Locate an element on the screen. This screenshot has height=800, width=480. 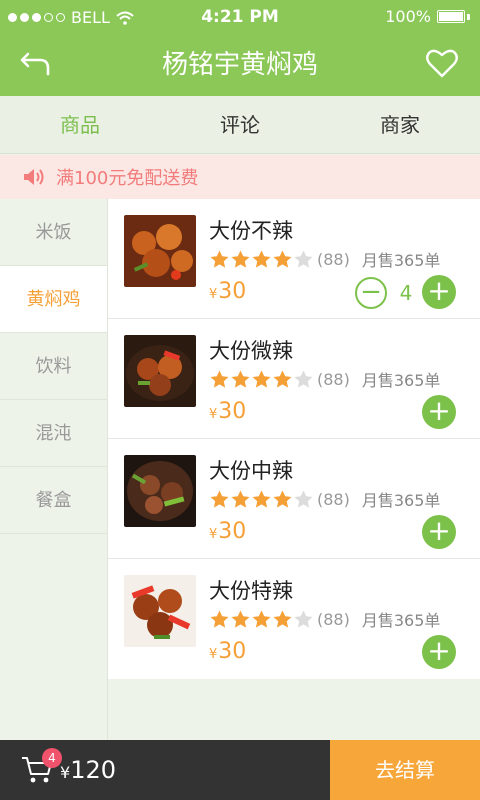
product-name: 大份微辣 is located at coordinates (251, 351).